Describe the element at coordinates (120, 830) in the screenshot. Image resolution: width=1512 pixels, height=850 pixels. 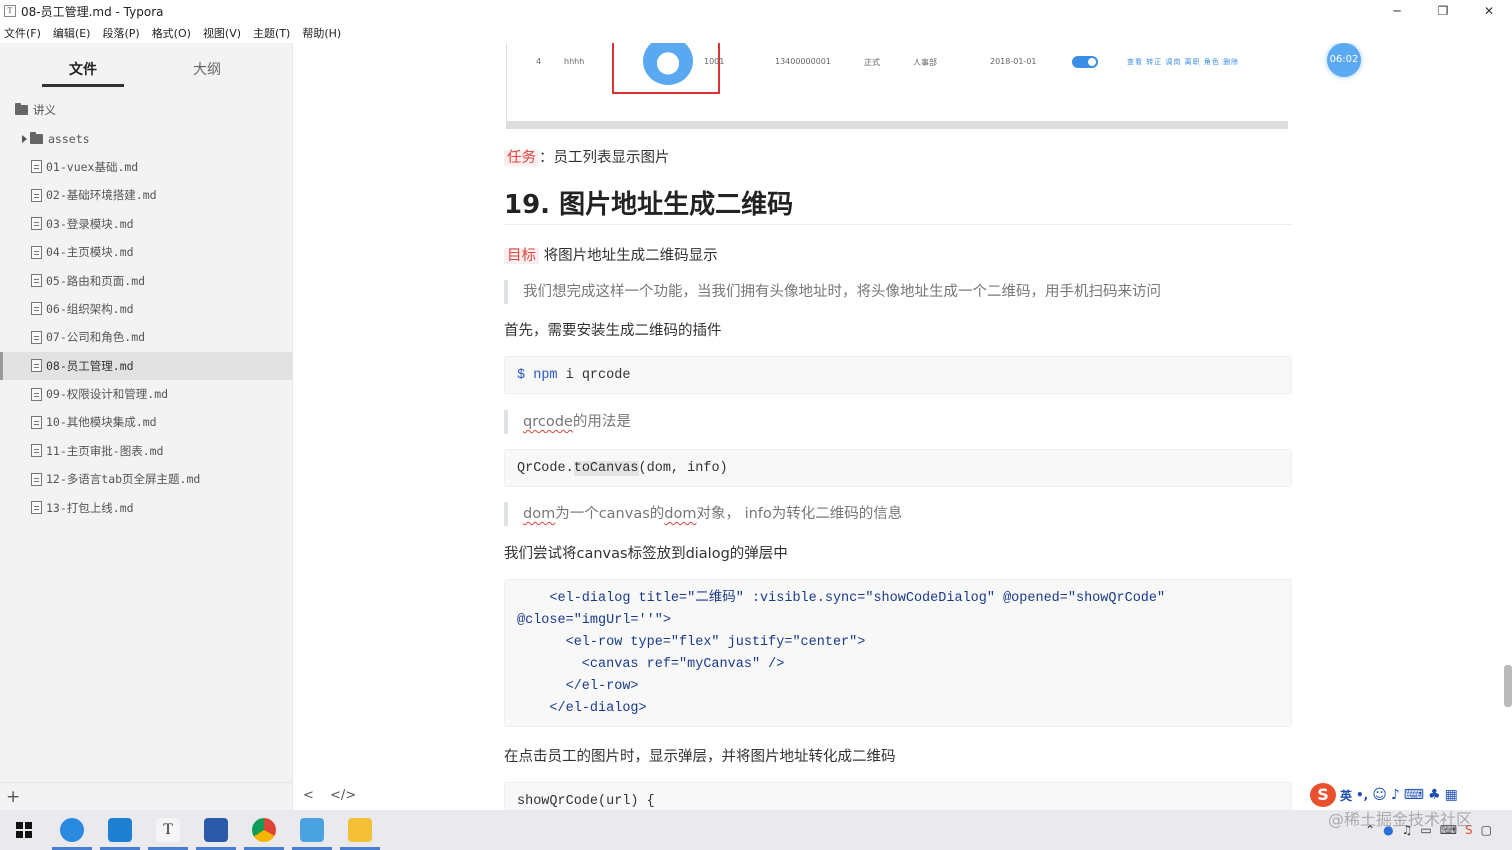
I see `taskbar-app-vscode` at that location.